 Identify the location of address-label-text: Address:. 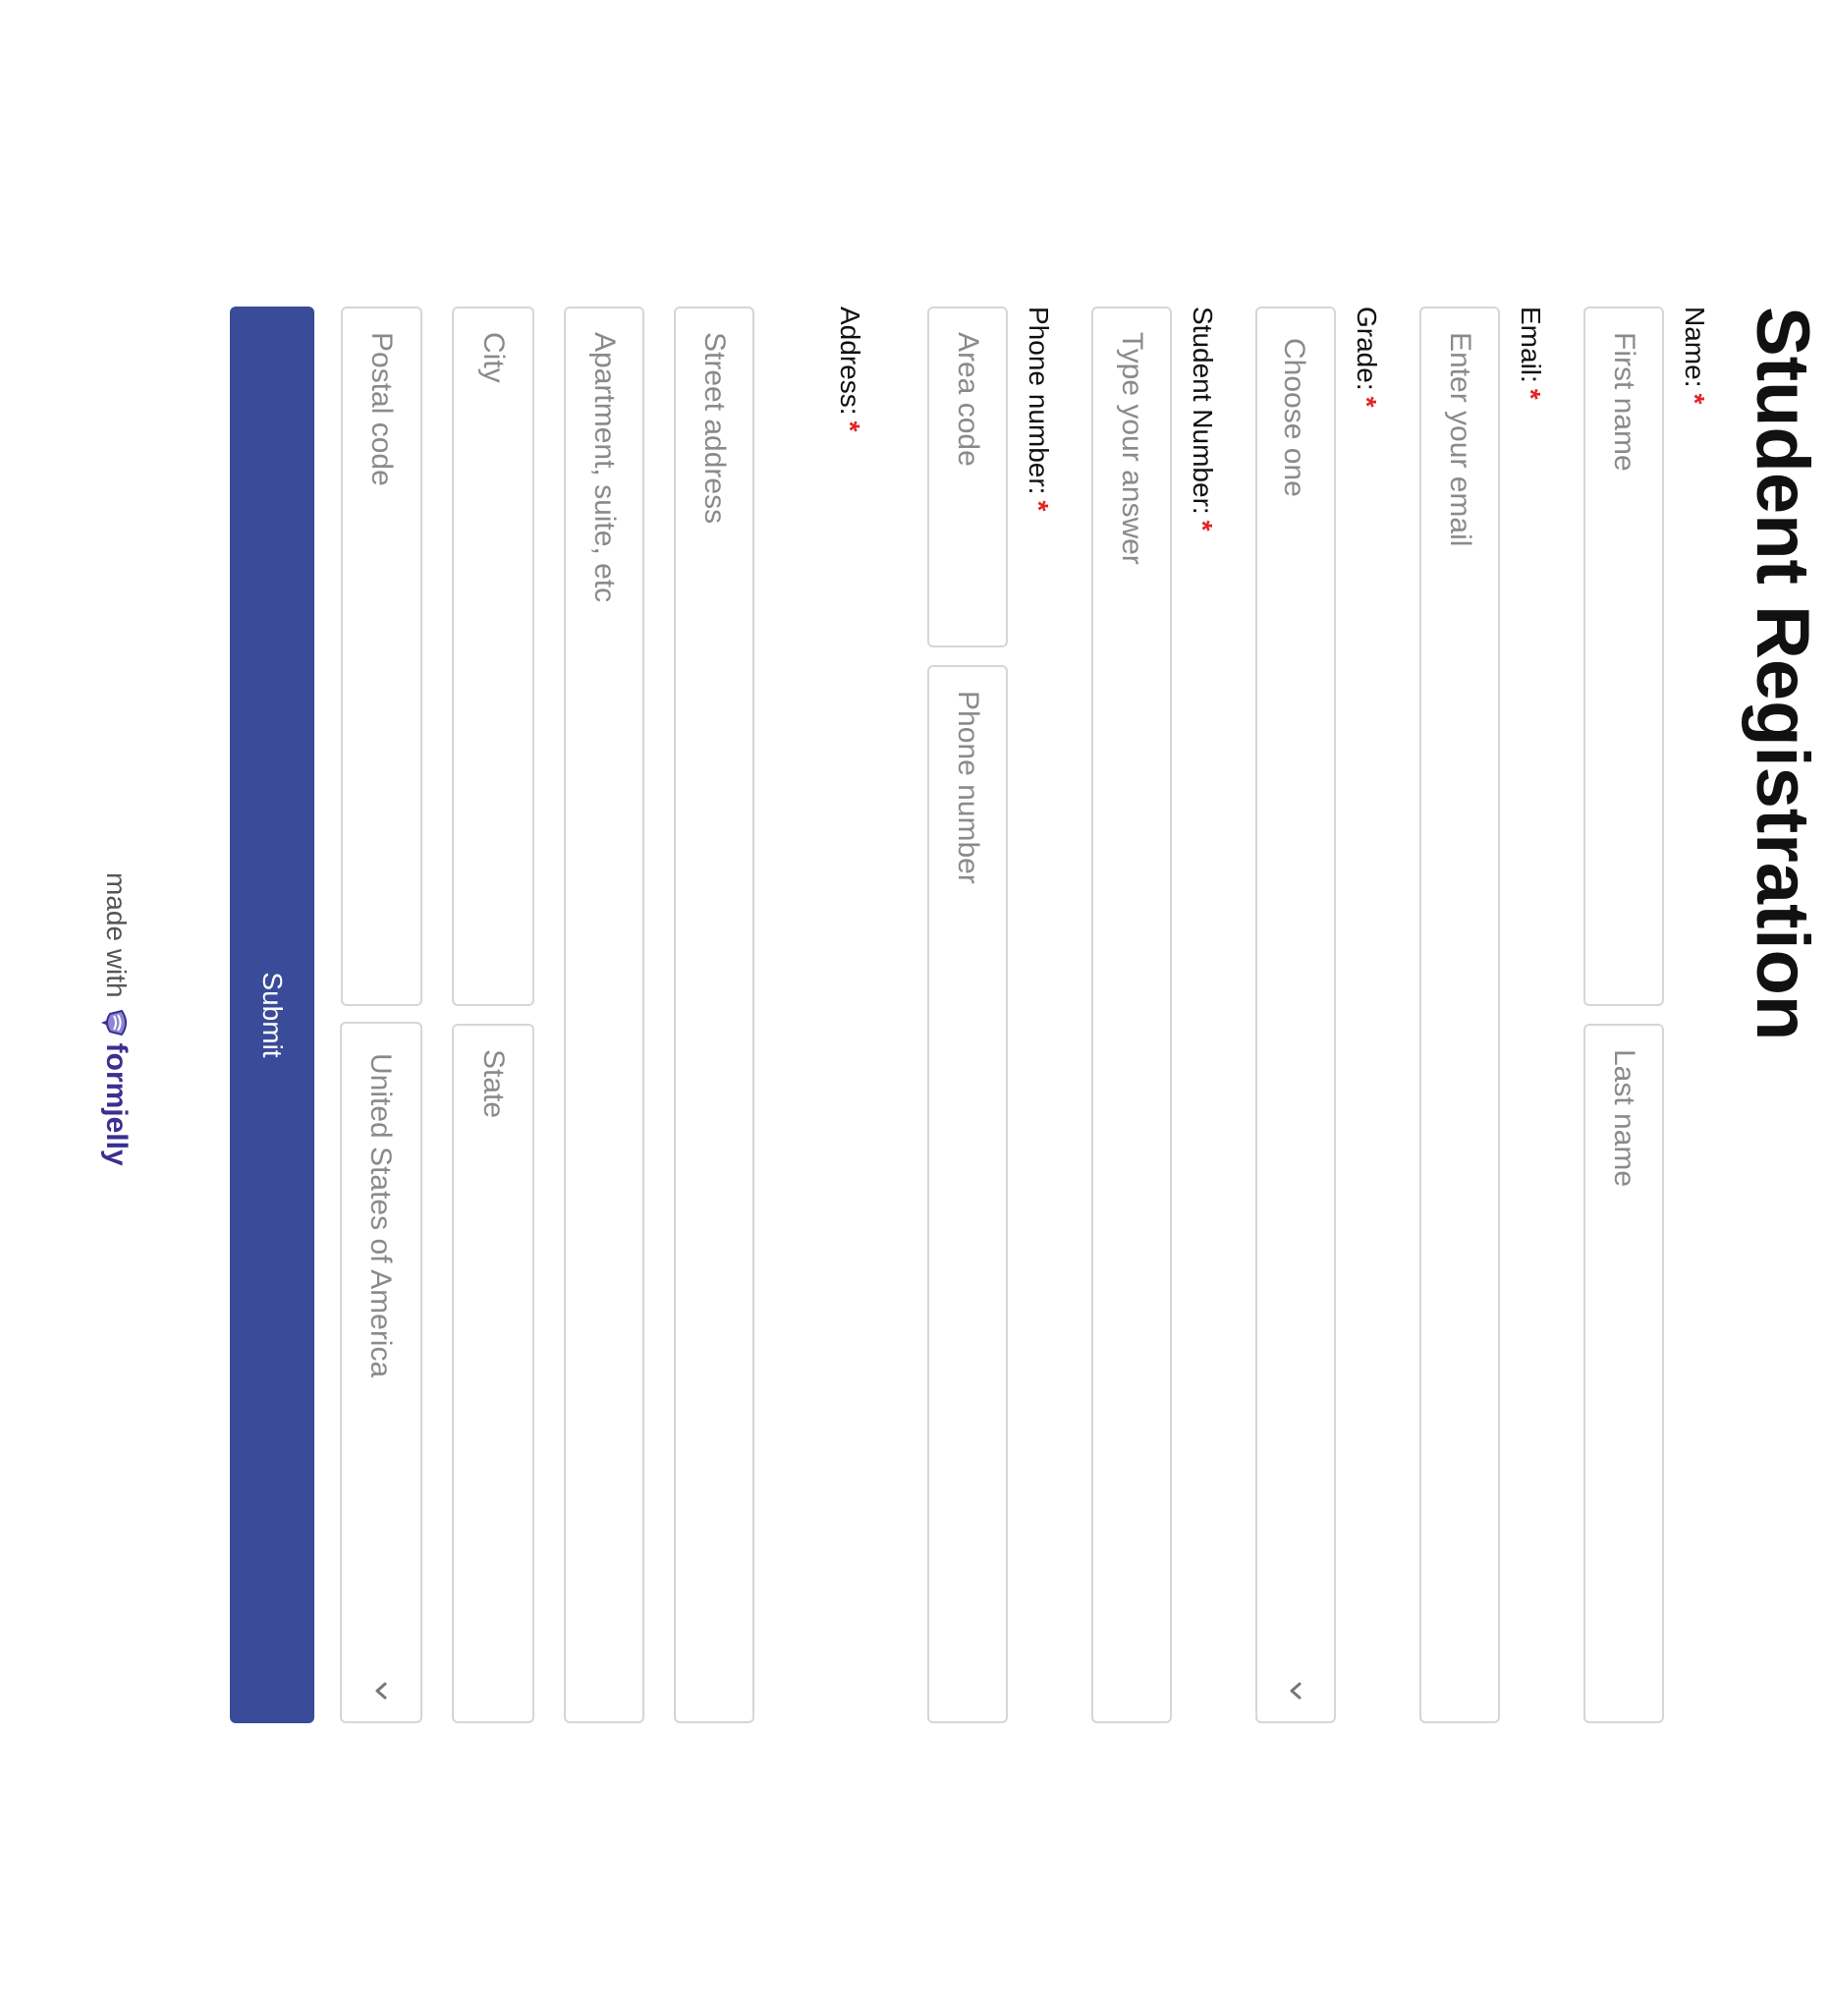
(850, 361).